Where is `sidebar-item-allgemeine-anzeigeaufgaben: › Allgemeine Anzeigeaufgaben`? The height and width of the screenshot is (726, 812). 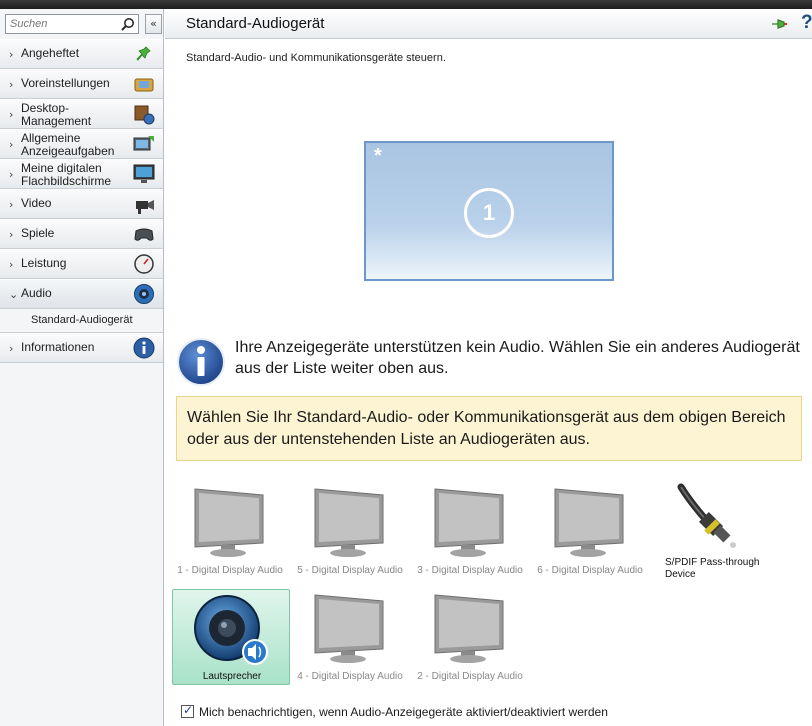
sidebar-item-allgemeine-anzeigeaufgaben: › Allgemeine Anzeigeaufgaben is located at coordinates (81, 144).